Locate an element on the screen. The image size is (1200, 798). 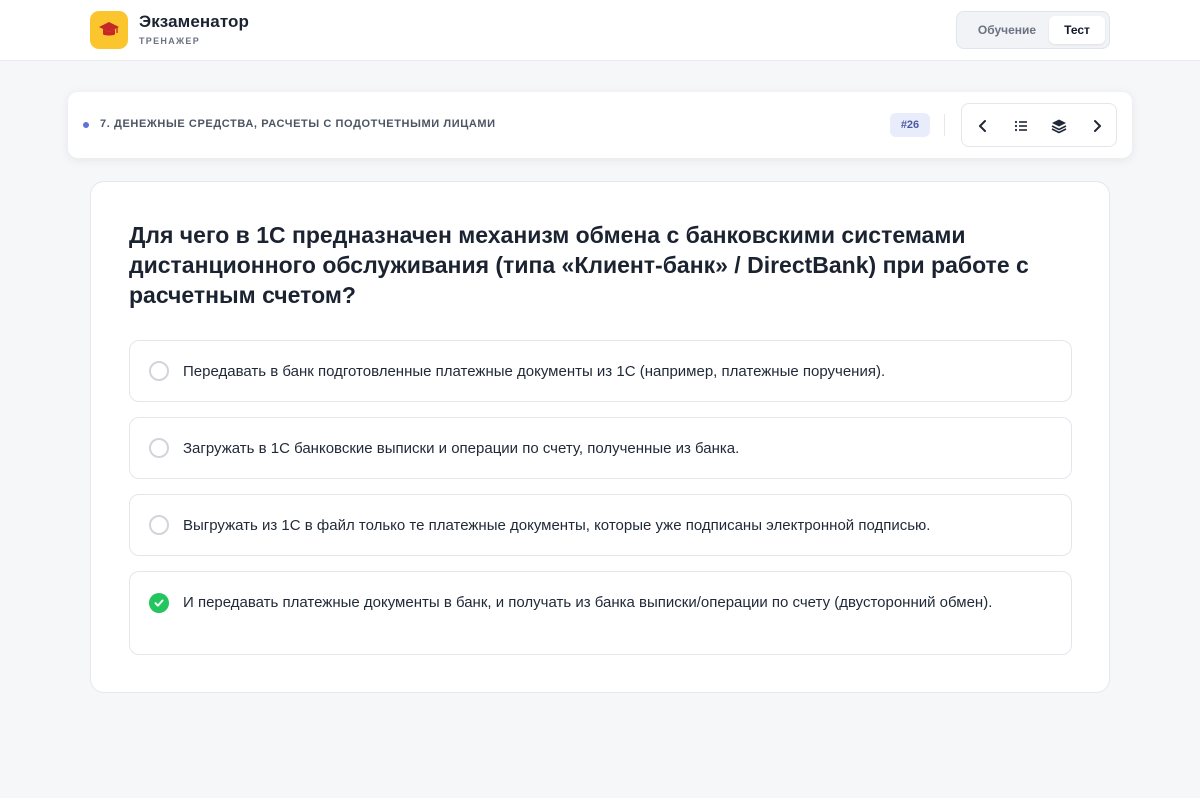
app-logo is located at coordinates (109, 30).